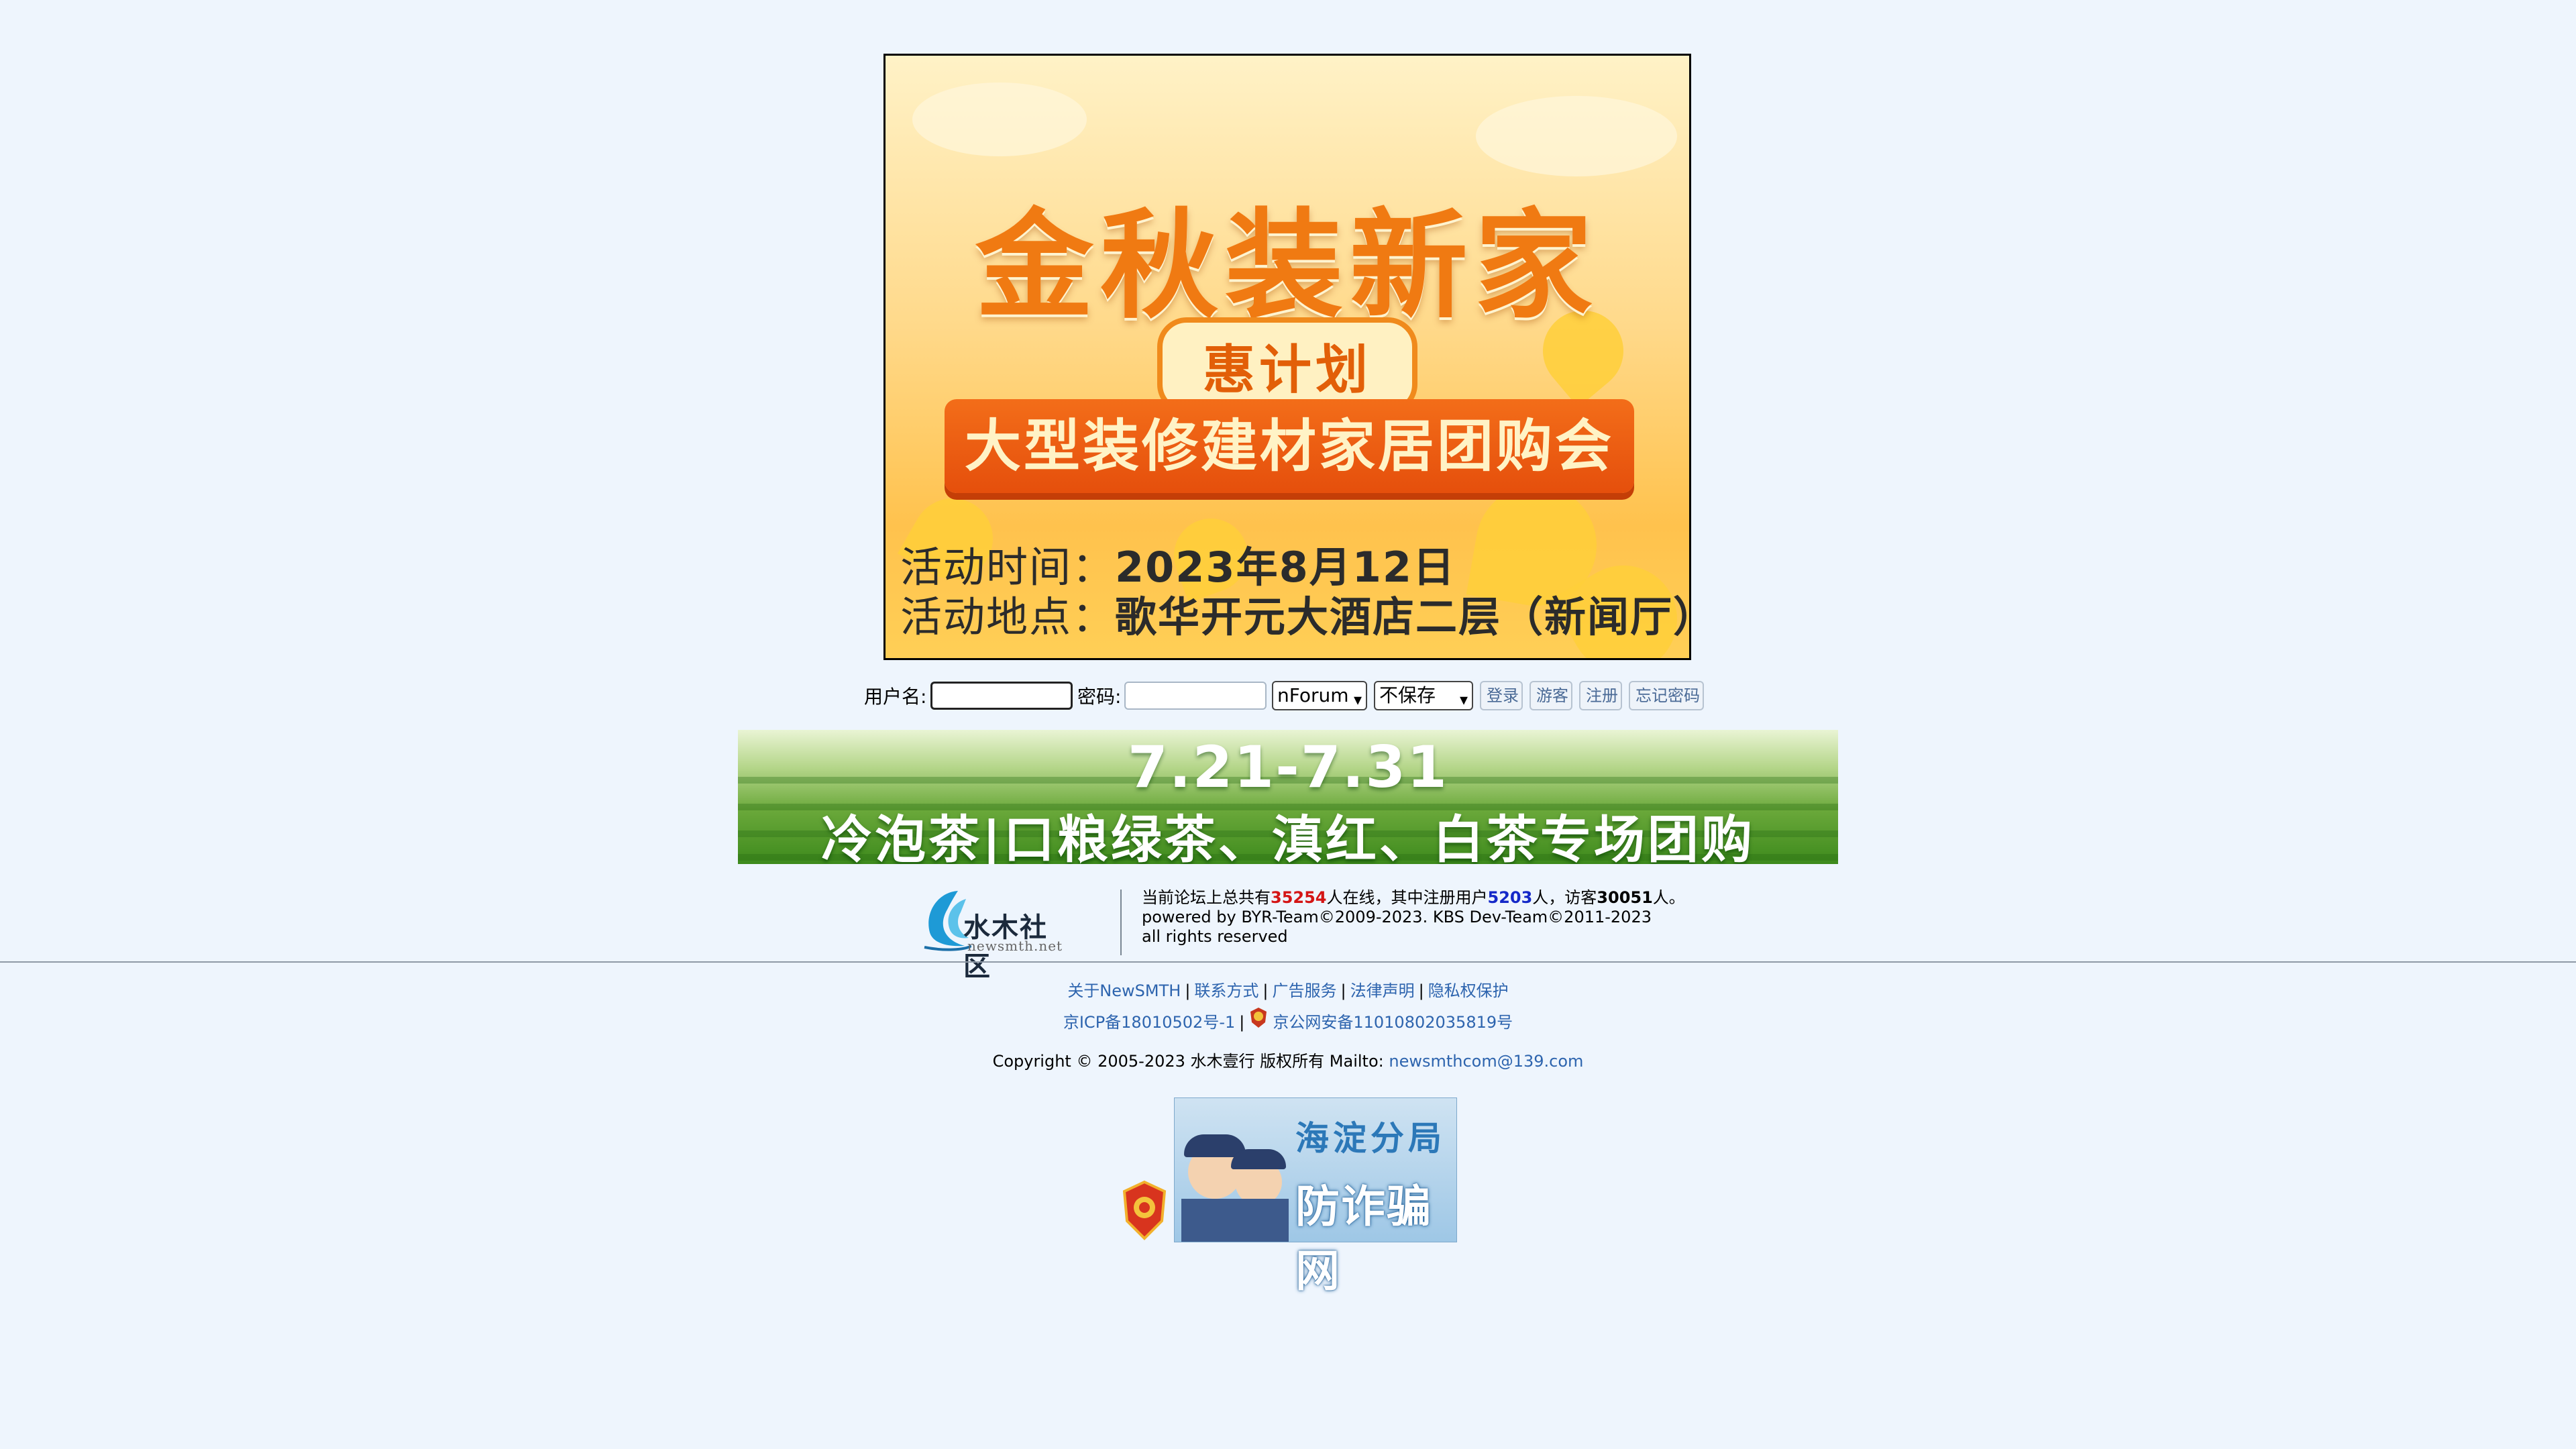 The width and height of the screenshot is (2576, 1449). What do you see at coordinates (1486, 1061) in the screenshot?
I see `mailto-link: newsmthcom@139.com` at bounding box center [1486, 1061].